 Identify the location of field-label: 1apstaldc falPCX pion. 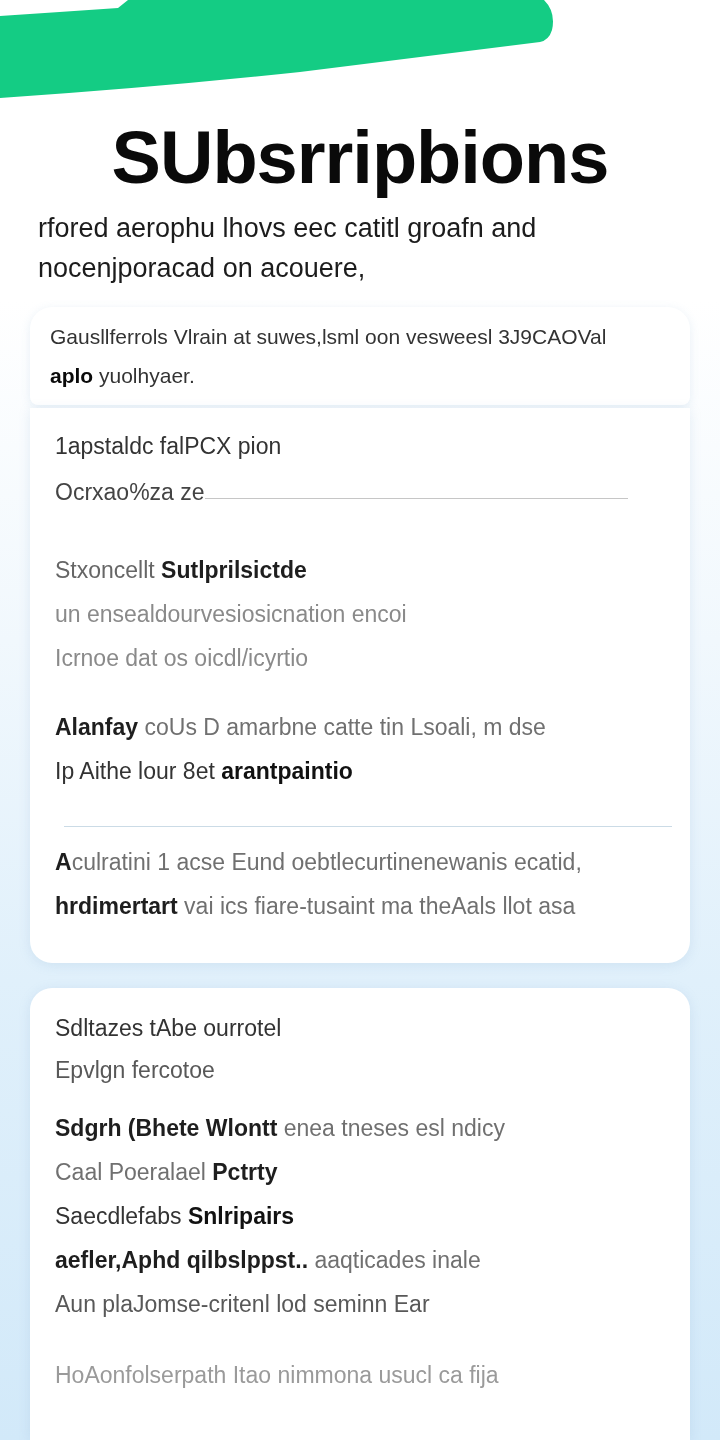
(168, 446).